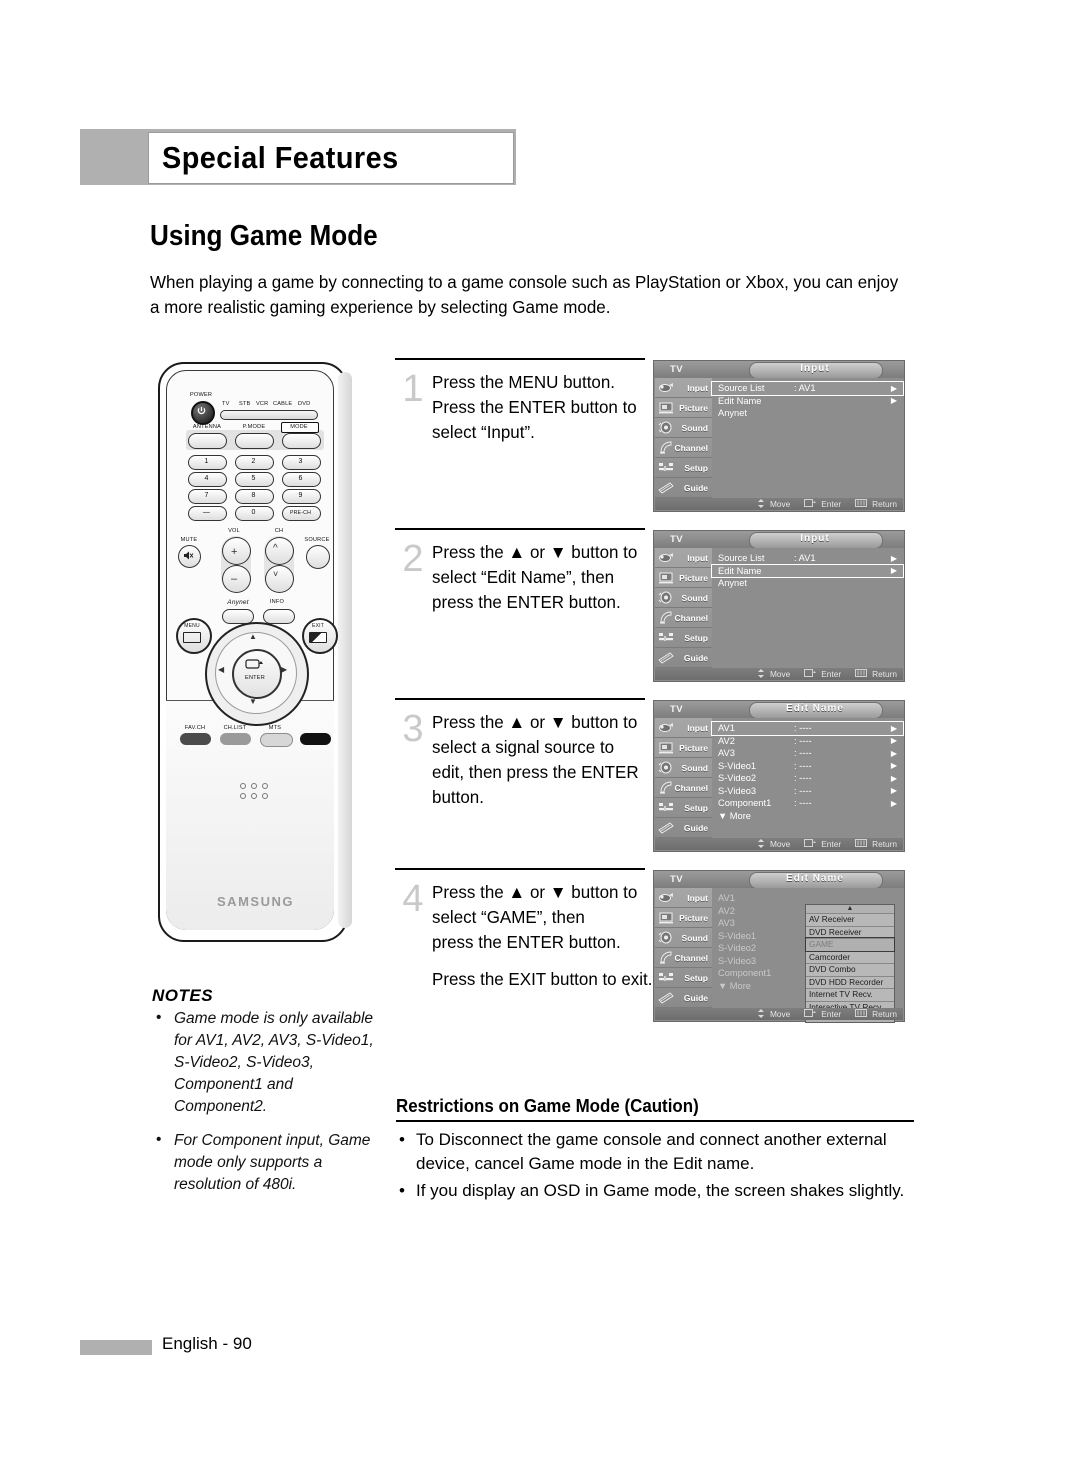  What do you see at coordinates (695, 997) in the screenshot?
I see `osd-sidebar-label: Guide` at bounding box center [695, 997].